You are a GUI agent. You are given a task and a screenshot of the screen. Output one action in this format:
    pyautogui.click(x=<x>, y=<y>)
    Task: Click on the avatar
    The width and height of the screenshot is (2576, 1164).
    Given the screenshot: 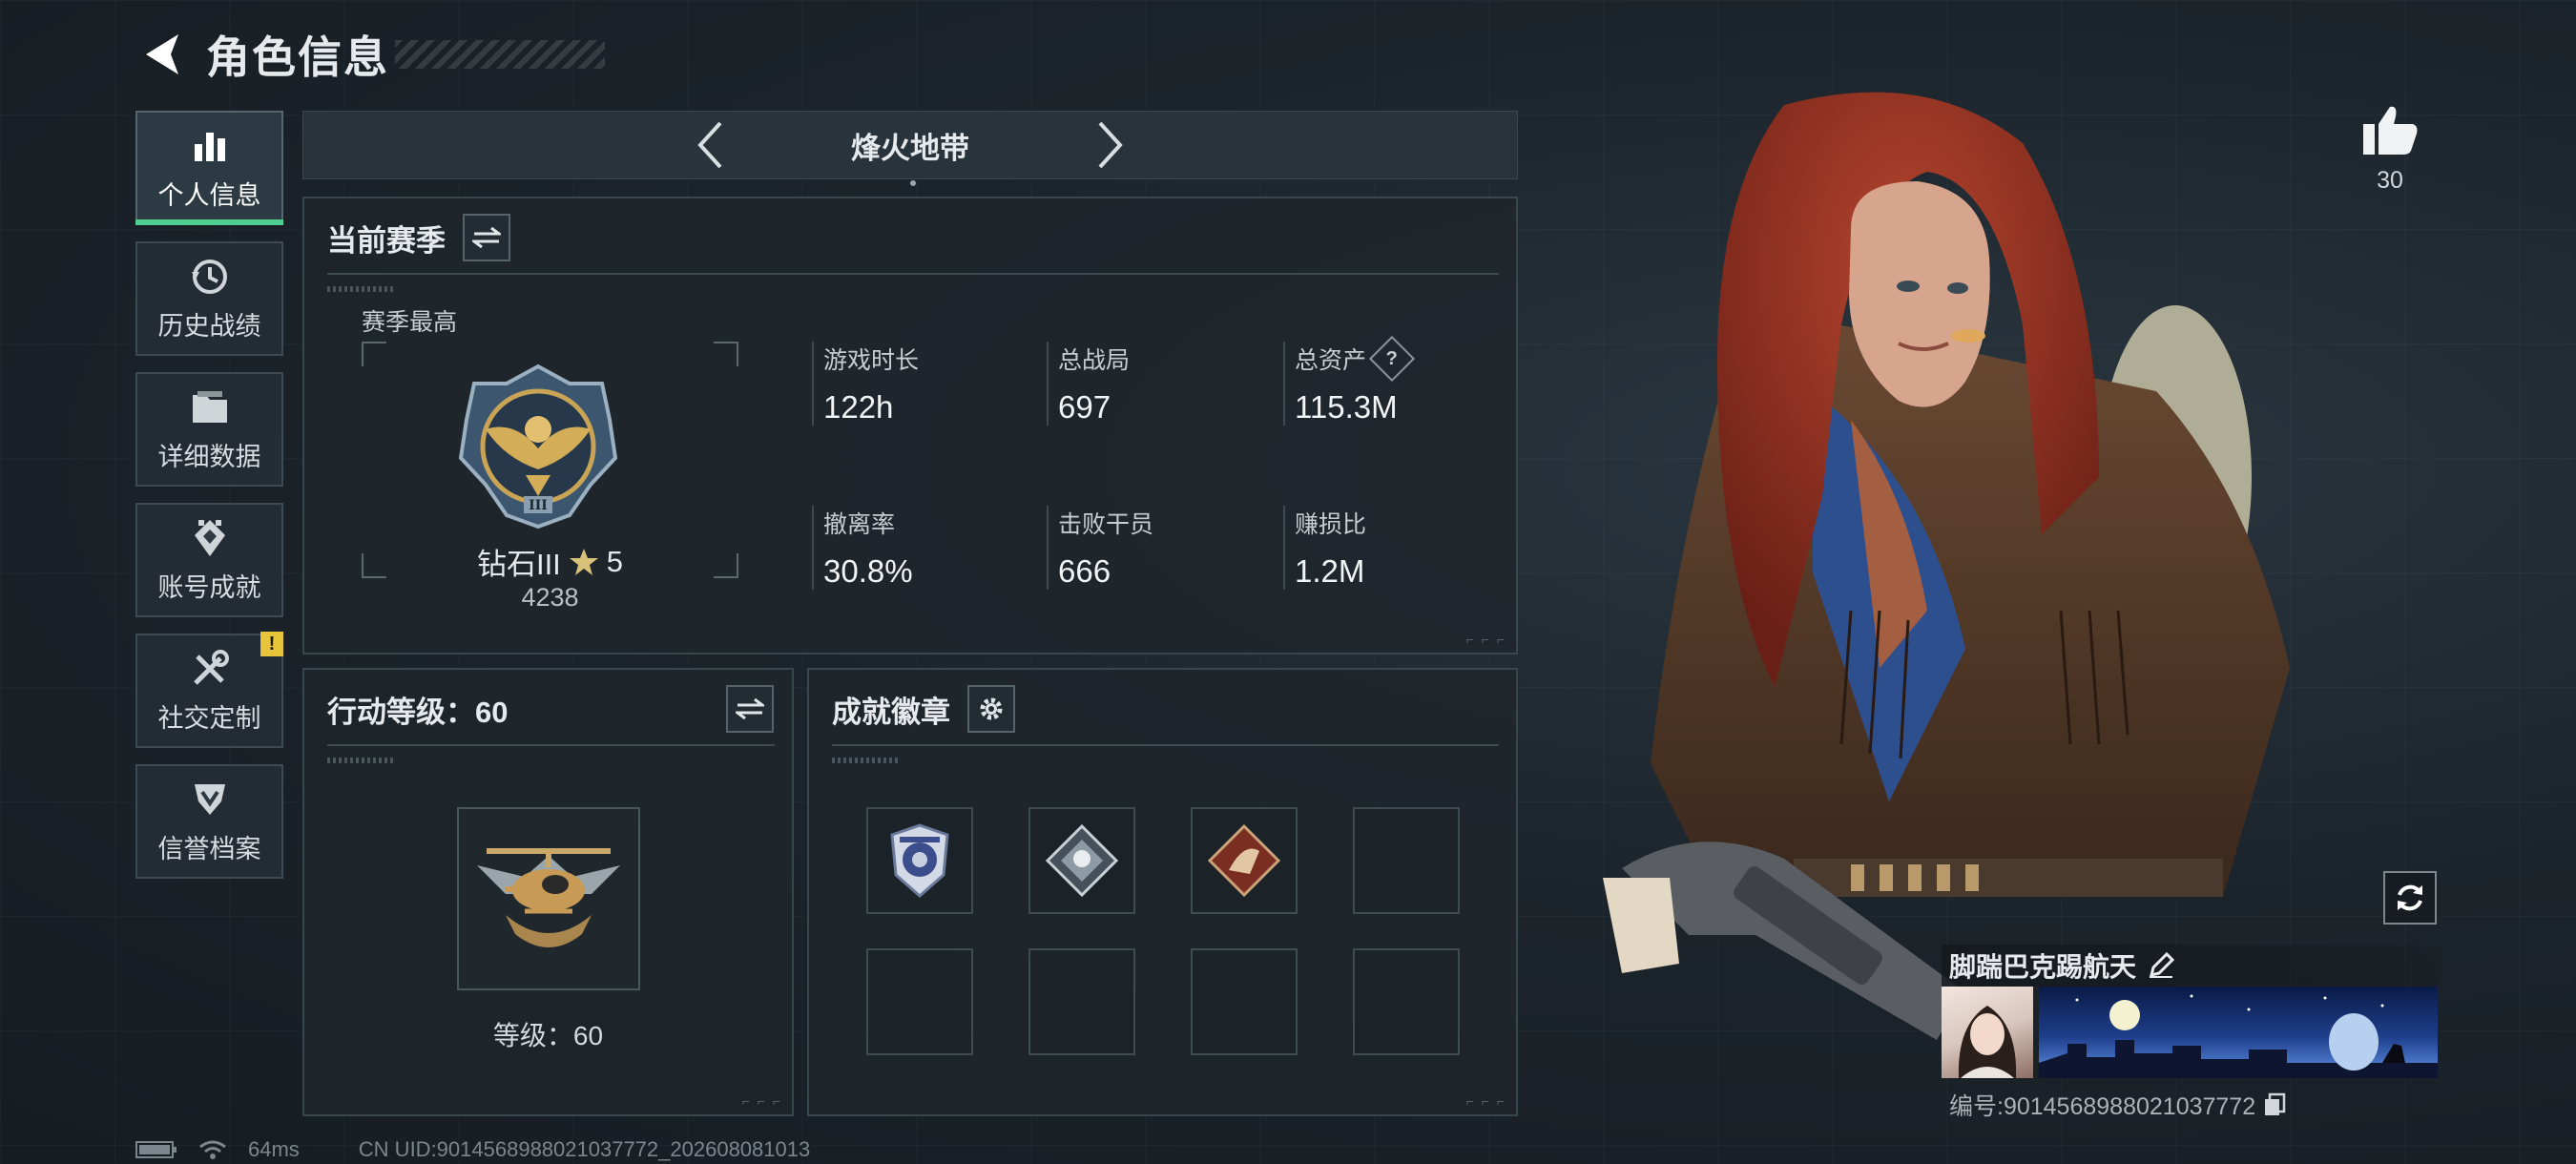 What is the action you would take?
    pyautogui.click(x=1987, y=1033)
    